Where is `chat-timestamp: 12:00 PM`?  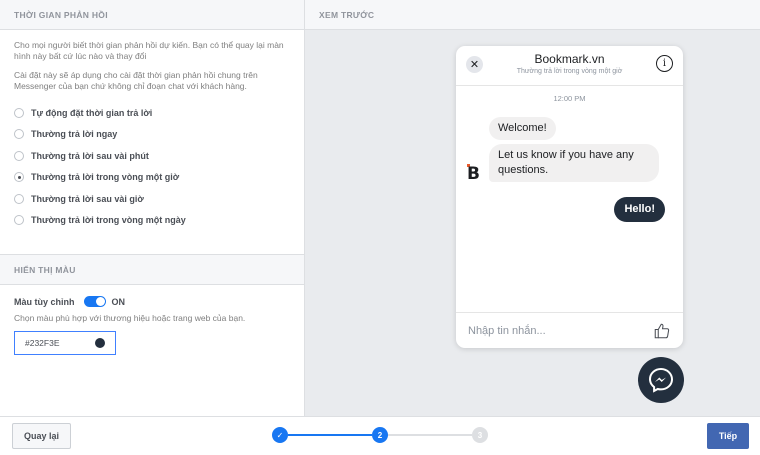 chat-timestamp: 12:00 PM is located at coordinates (569, 98).